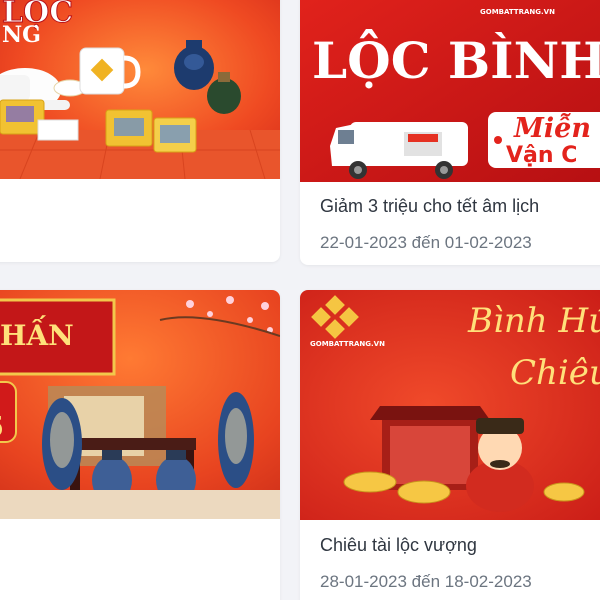 The width and height of the screenshot is (600, 600). I want to click on promotion-title-4: Chiêu tài lộc vượng, so click(398, 545).